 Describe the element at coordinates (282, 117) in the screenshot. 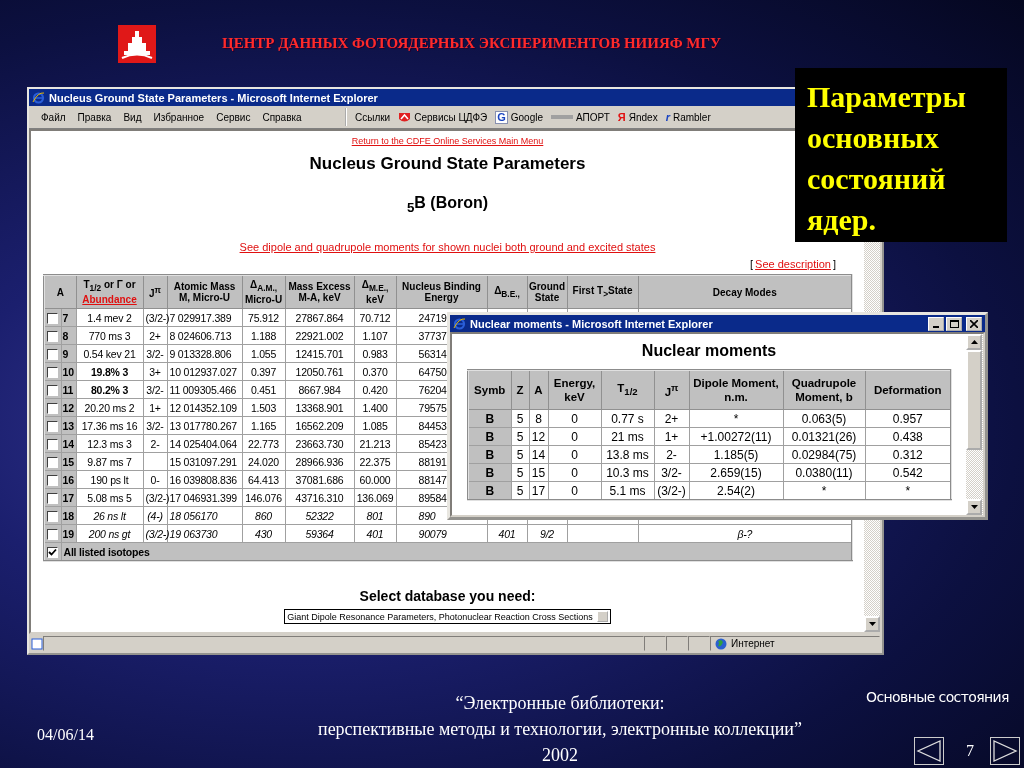

I see `menu-item: Справка` at that location.